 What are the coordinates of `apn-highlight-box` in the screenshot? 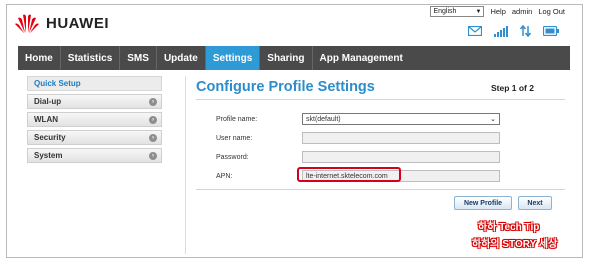 It's located at (349, 174).